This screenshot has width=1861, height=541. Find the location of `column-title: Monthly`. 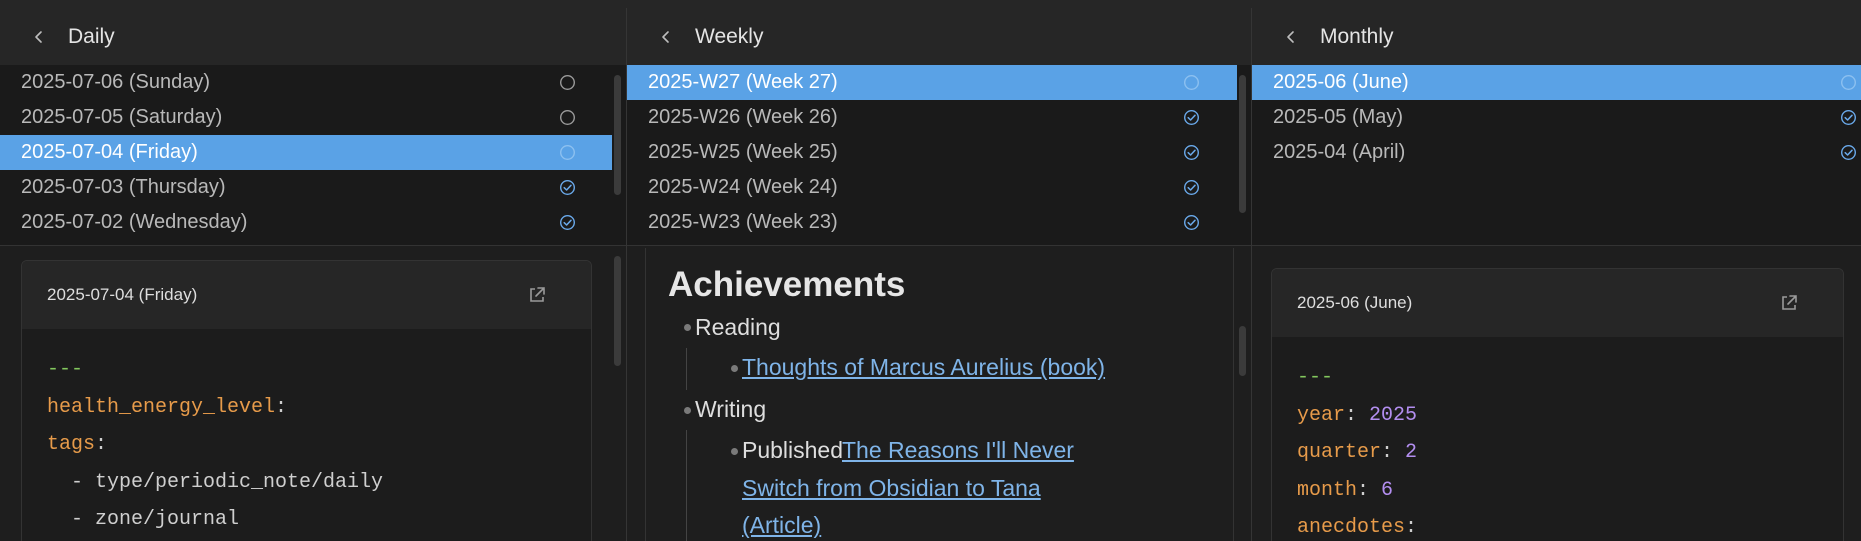

column-title: Monthly is located at coordinates (1357, 36).